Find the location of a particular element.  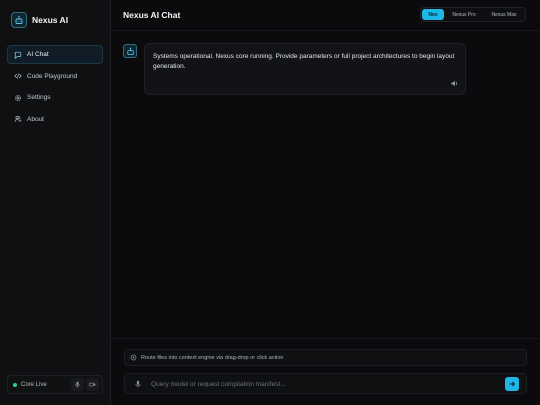

tab-model-nexus-max: Nexus Max is located at coordinates (504, 14).